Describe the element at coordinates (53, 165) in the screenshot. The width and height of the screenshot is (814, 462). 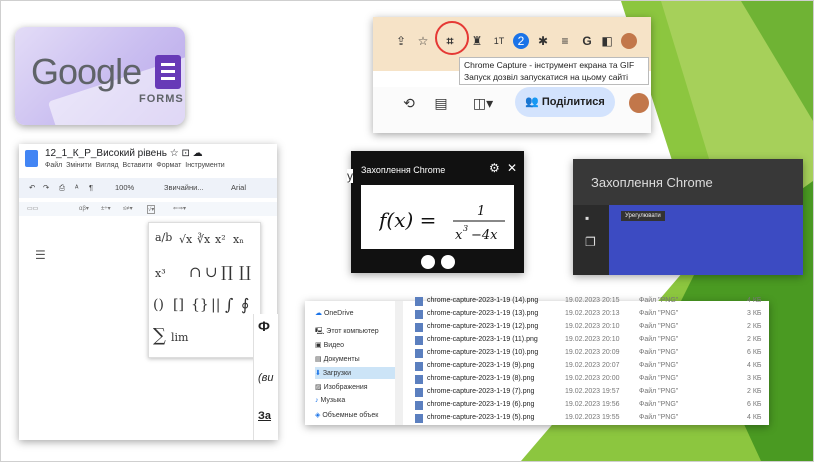
I see `menu-file: Файл` at that location.